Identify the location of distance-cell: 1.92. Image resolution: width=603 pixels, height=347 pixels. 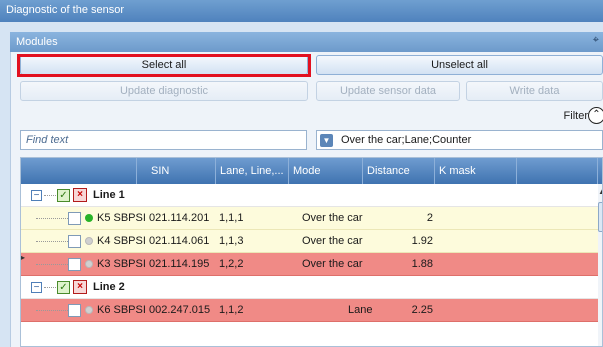
(422, 241).